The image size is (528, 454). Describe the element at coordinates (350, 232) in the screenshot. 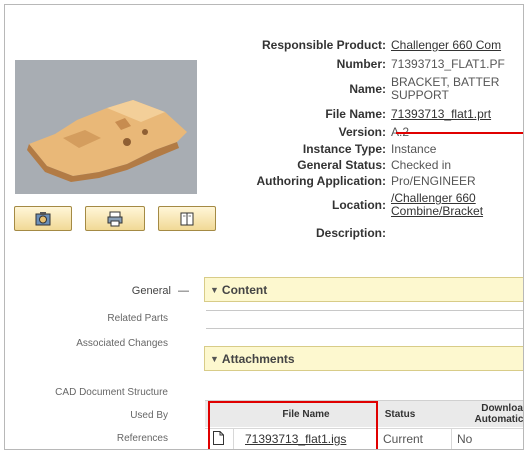

I see `attr-label: Description:` at that location.